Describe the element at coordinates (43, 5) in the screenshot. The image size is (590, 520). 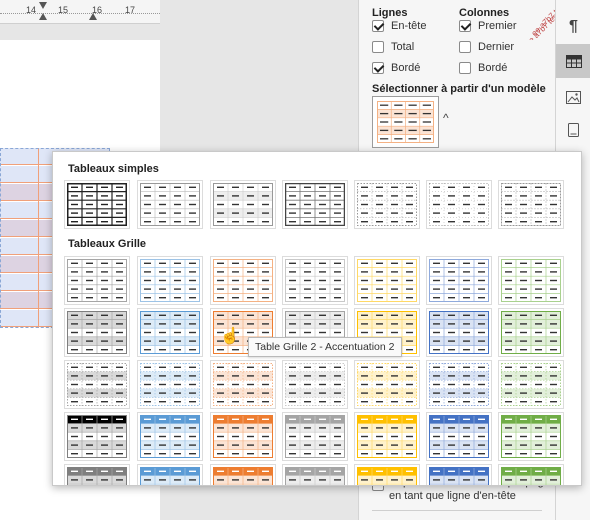
I see `first-line-indent-marker` at that location.